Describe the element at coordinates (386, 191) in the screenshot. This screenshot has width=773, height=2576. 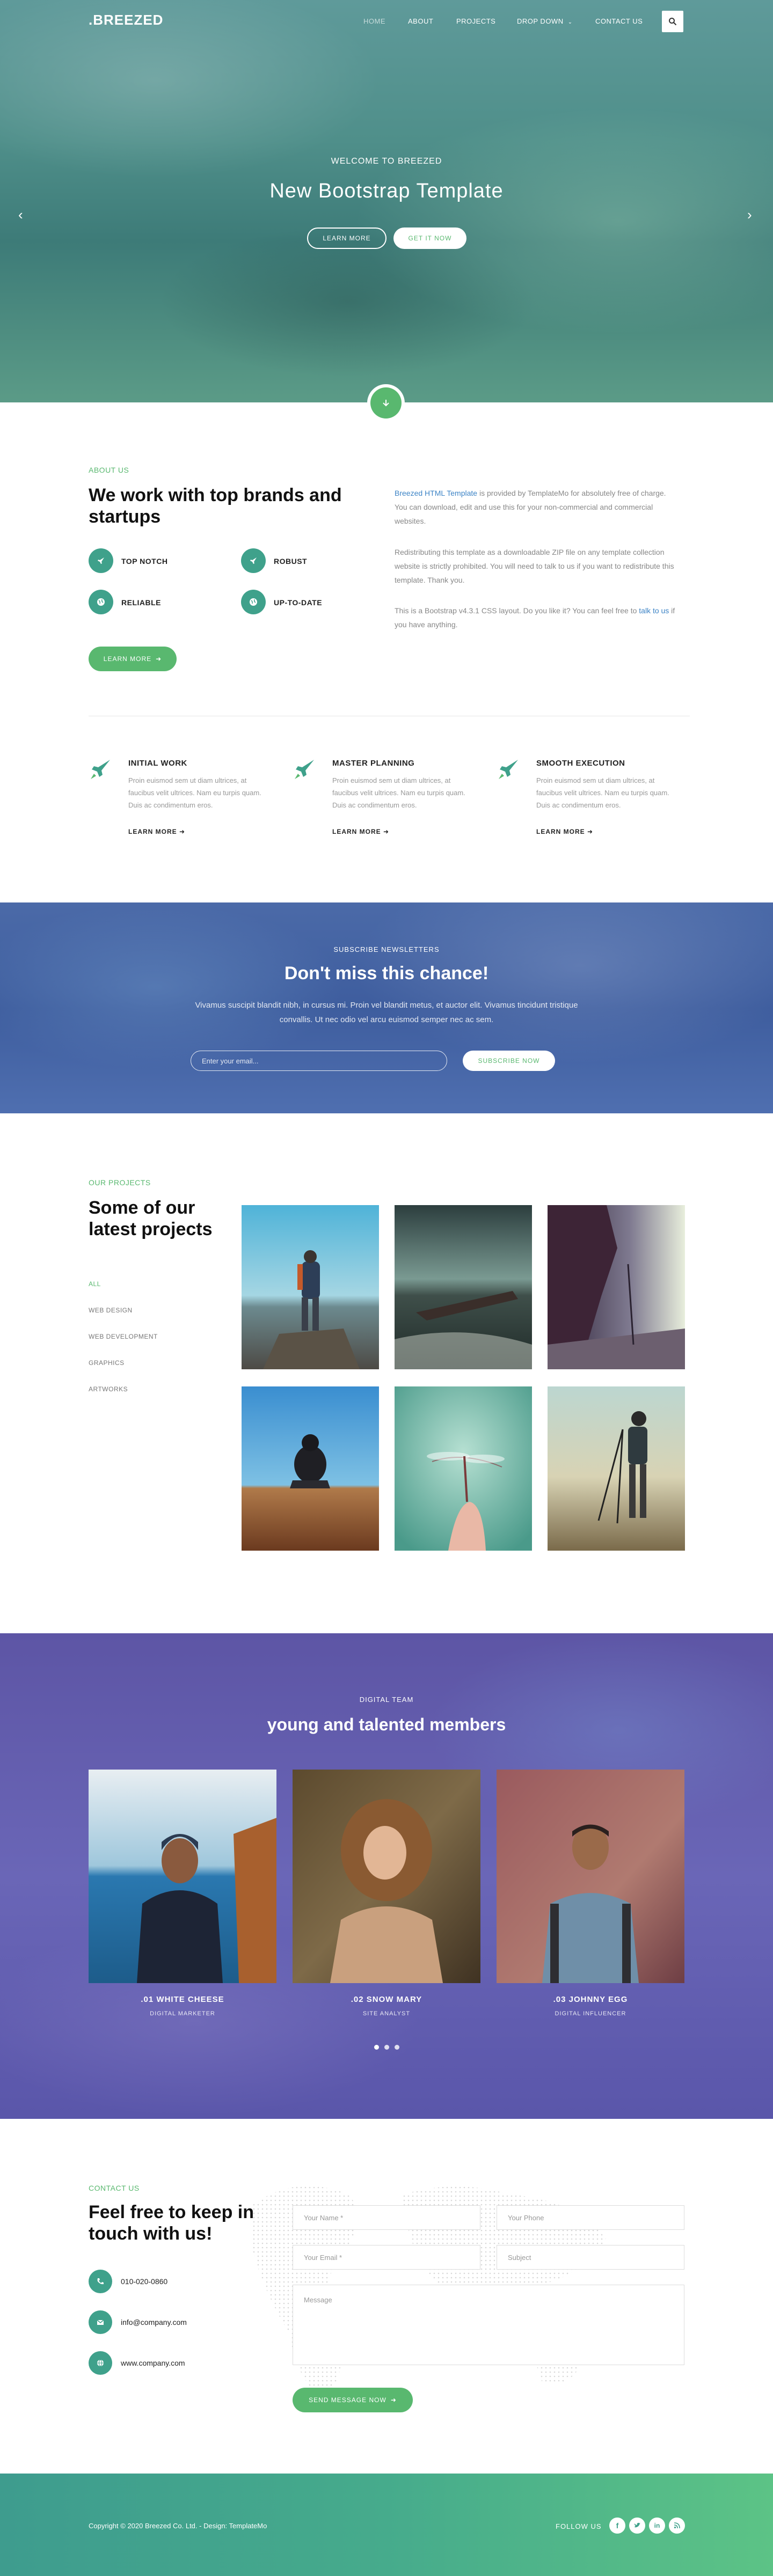
I see `hero-title: New Bootstrap Template` at that location.